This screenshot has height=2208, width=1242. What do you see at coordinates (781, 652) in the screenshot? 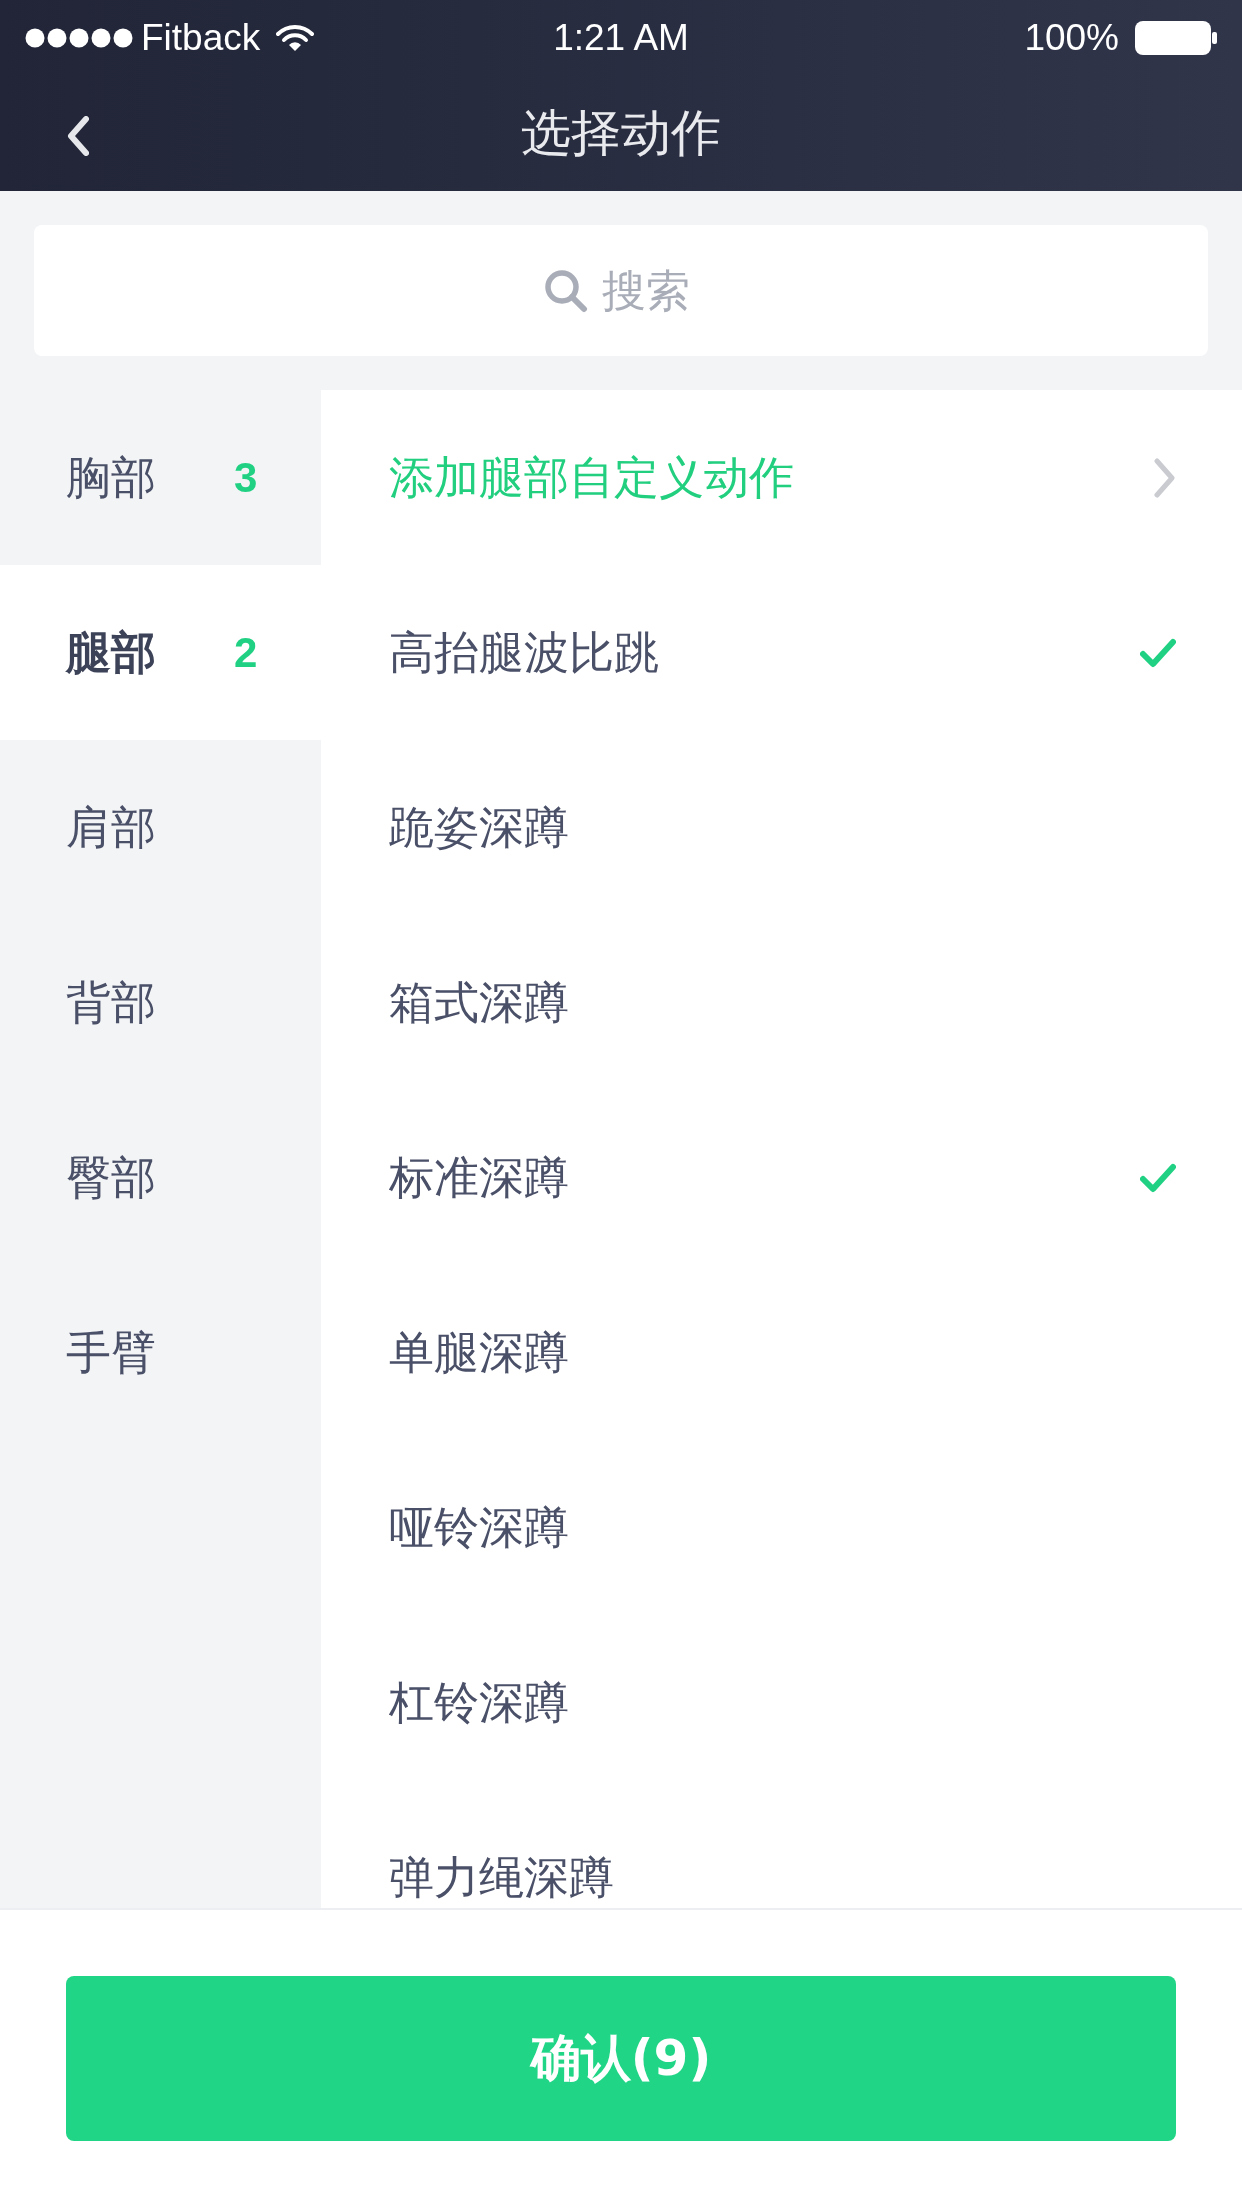
I see `exercise-row: 高抬腿波比跳` at bounding box center [781, 652].